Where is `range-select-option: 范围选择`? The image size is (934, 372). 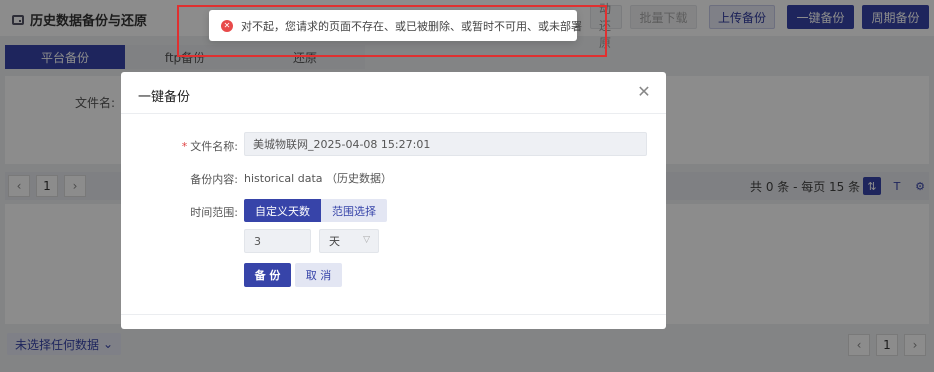 range-select-option: 范围选择 is located at coordinates (354, 210).